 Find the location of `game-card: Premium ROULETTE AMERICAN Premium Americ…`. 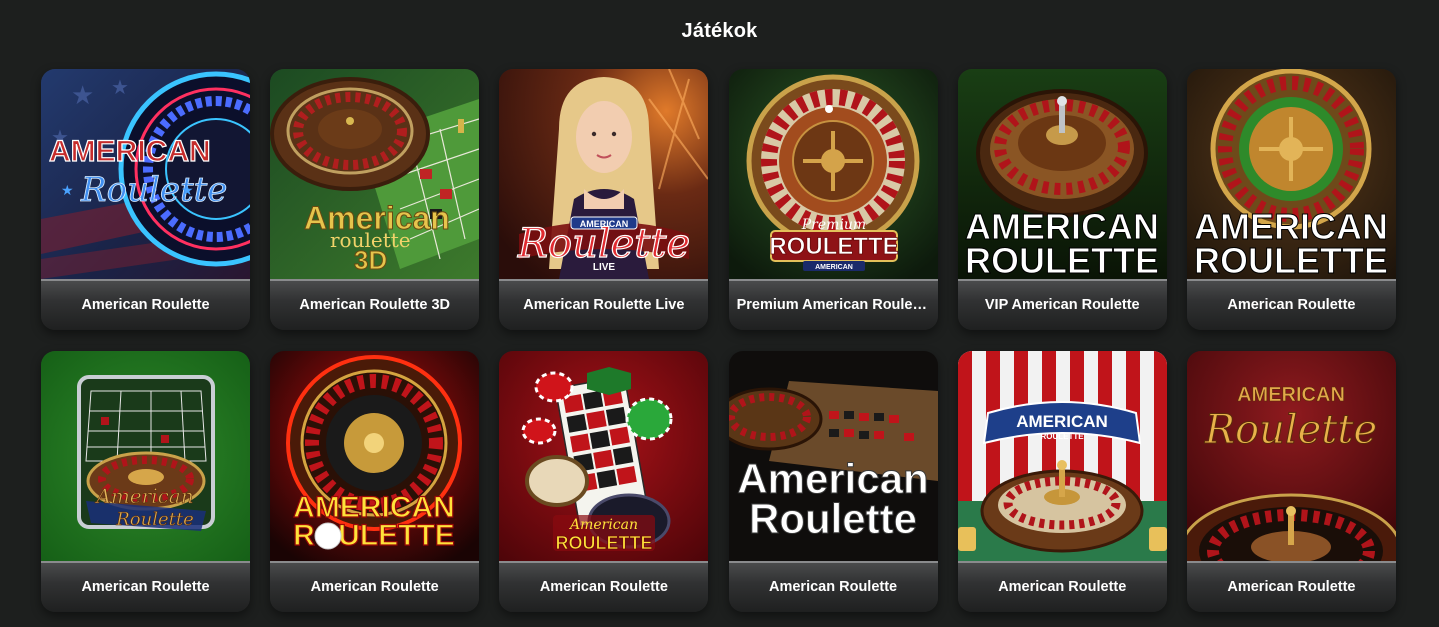

game-card: Premium ROULETTE AMERICAN Premium Americ… is located at coordinates (833, 199).